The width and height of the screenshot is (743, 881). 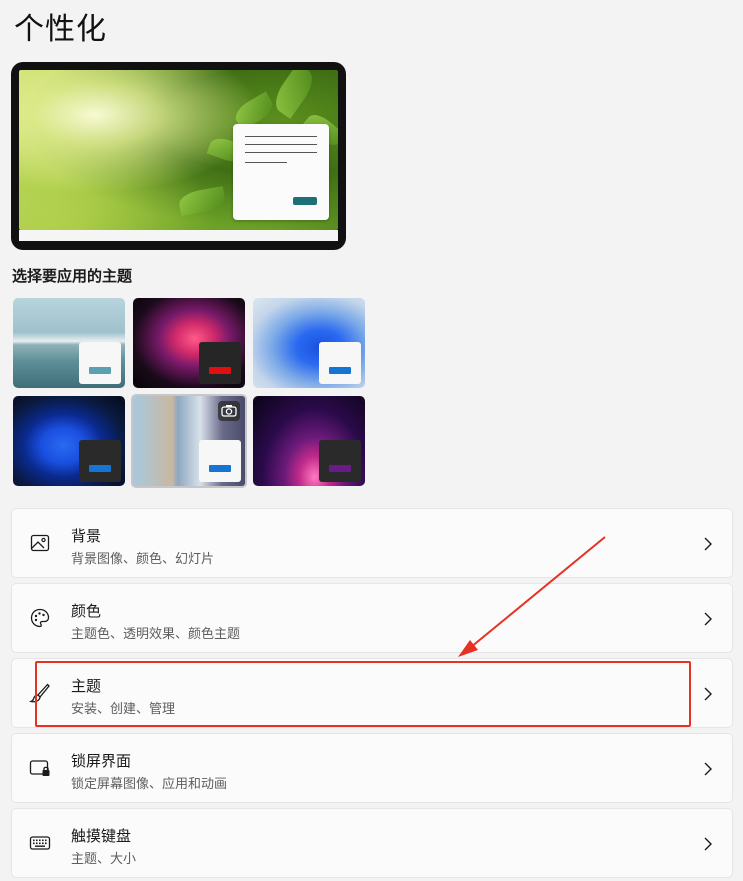 What do you see at coordinates (372, 543) in the screenshot?
I see `settings-row-background: 背景 背景图像、颜色、幻灯片` at bounding box center [372, 543].